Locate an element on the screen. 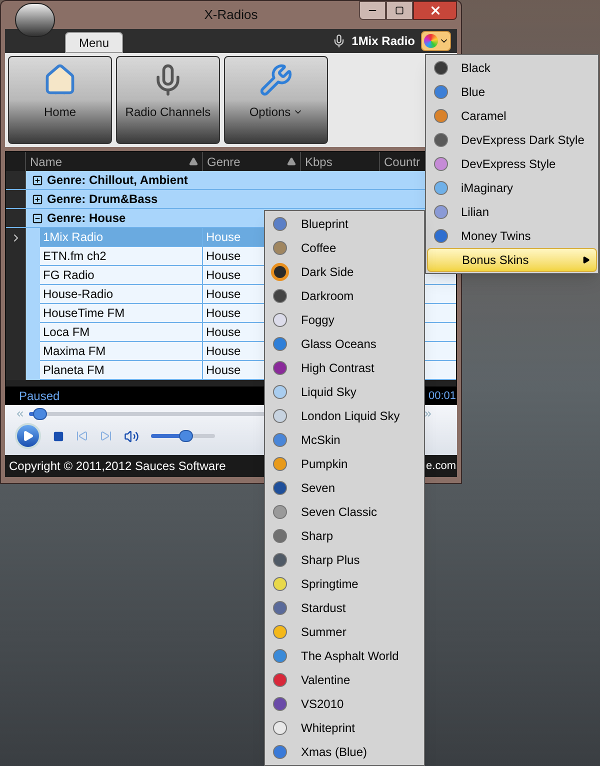  menu-item: Seven Classic is located at coordinates (344, 512).